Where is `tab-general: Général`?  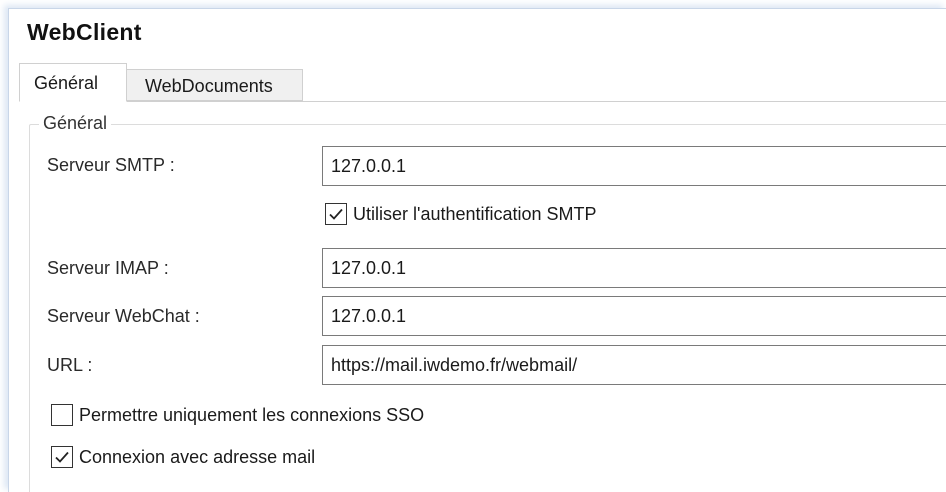
tab-general: Général is located at coordinates (73, 82).